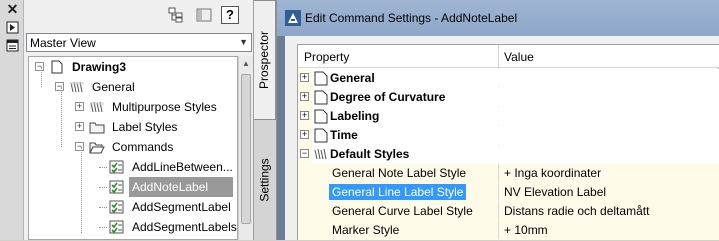  Describe the element at coordinates (326, 57) in the screenshot. I see `property-column-header: Property` at that location.